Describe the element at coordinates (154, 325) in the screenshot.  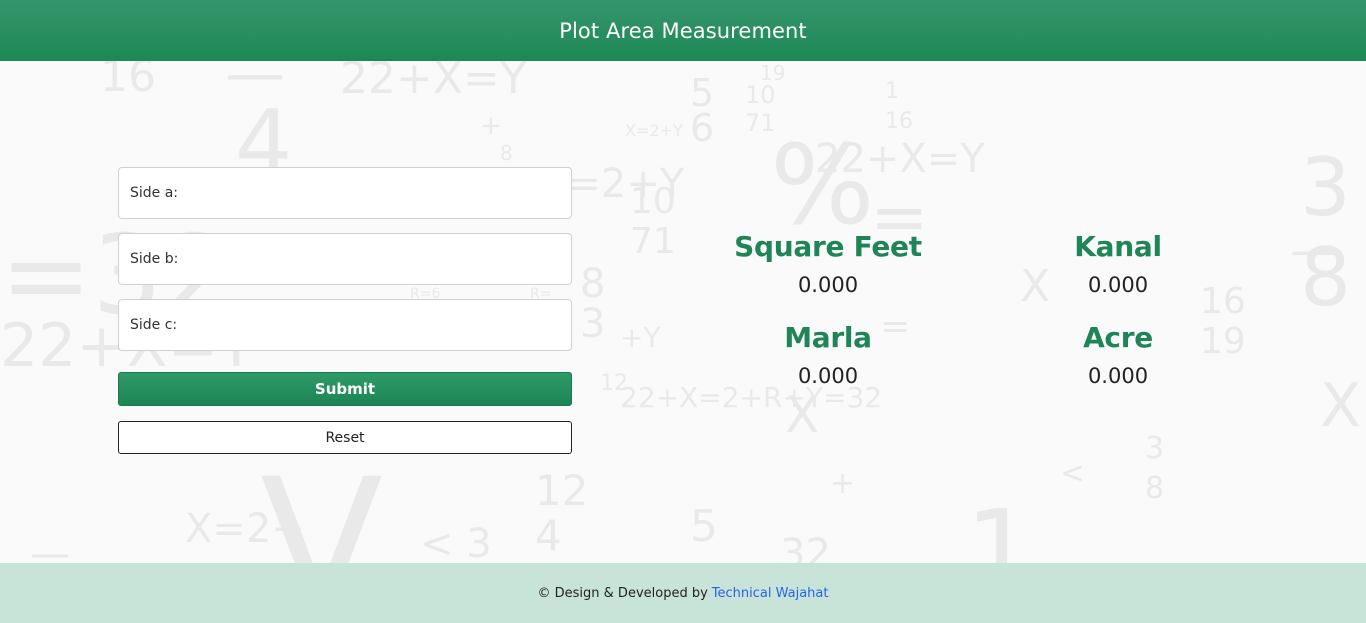
I see `side-c-label: Side c:` at that location.